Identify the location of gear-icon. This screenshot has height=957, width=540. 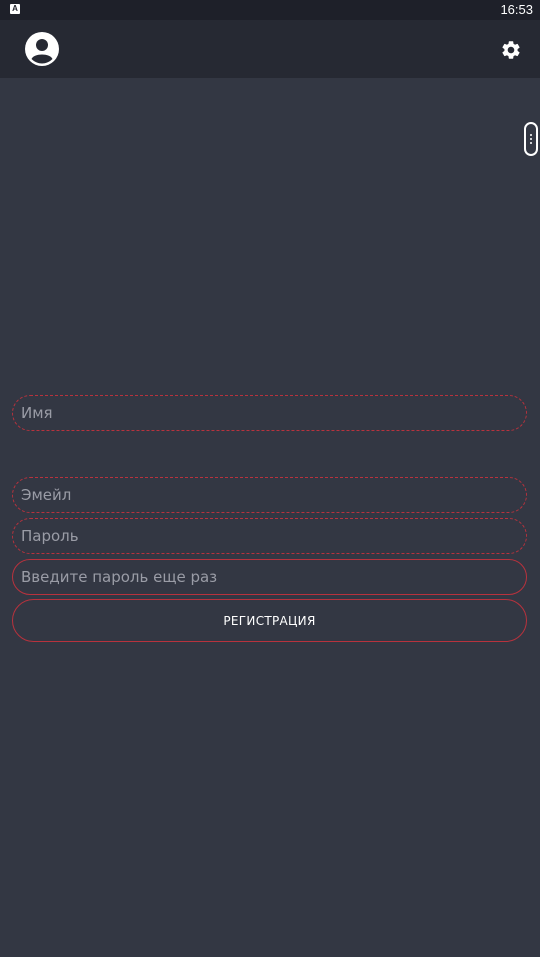
(511, 50).